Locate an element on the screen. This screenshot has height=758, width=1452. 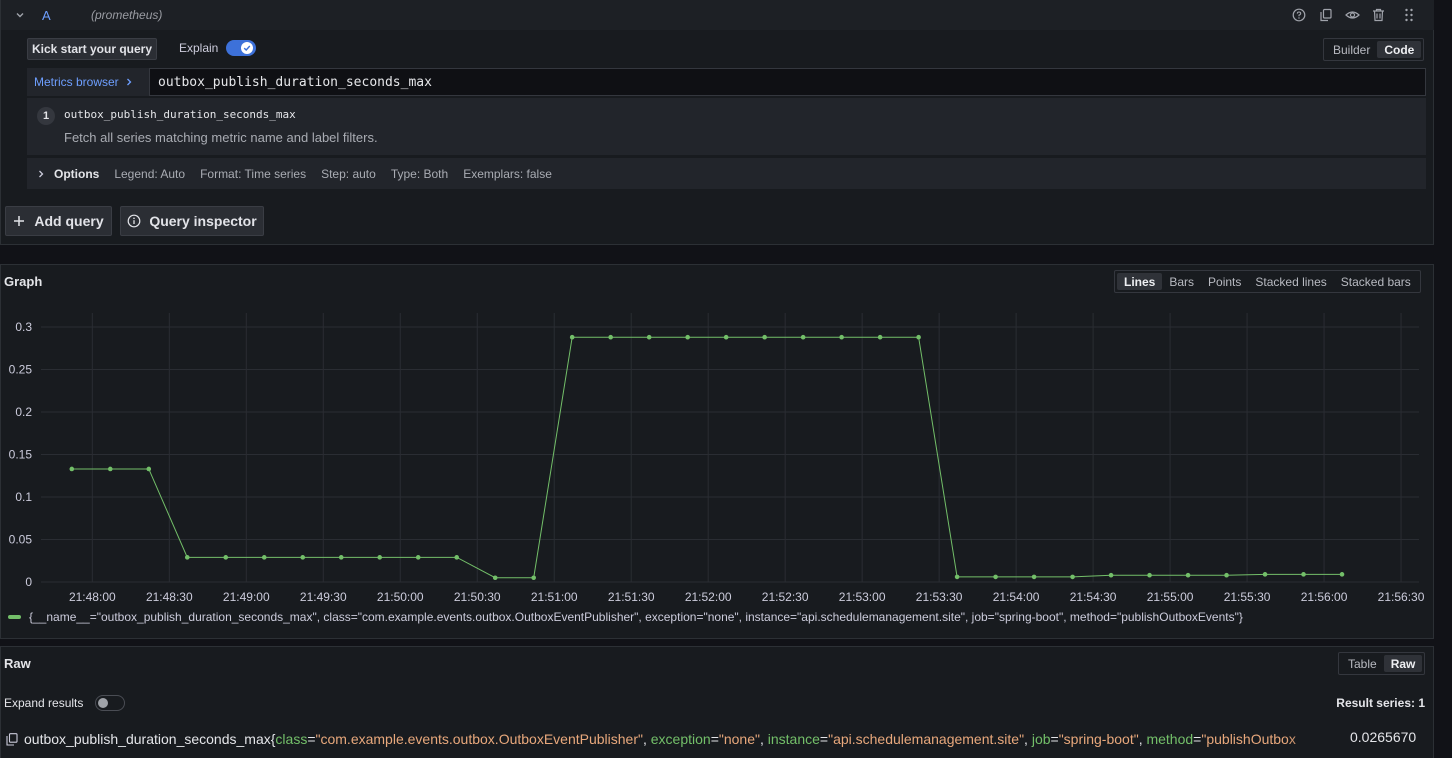
raw-label-key: method is located at coordinates (1170, 739).